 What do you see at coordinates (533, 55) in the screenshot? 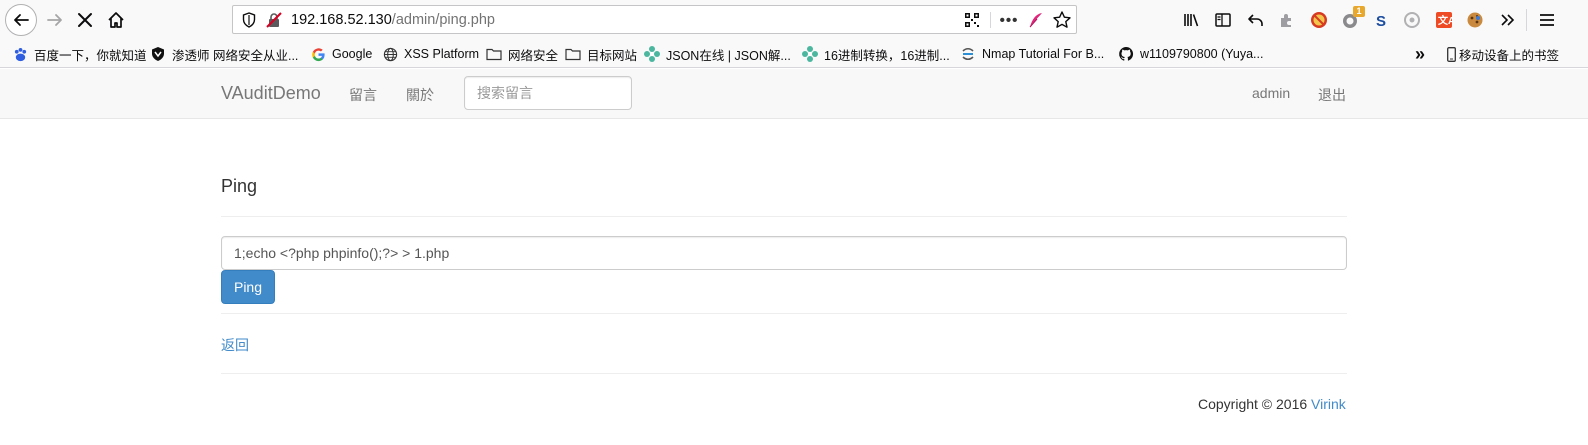
I see `bookmark-label: 网络安全` at bounding box center [533, 55].